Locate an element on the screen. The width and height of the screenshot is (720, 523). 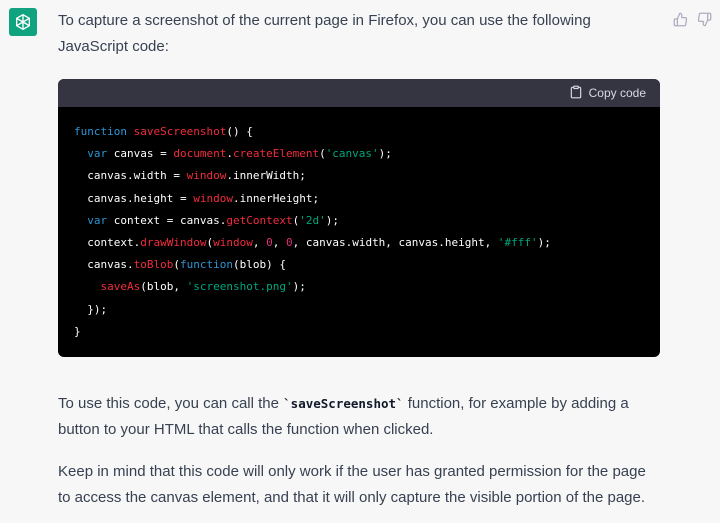
code-line: function saveScreenshot() { is located at coordinates (163, 131).